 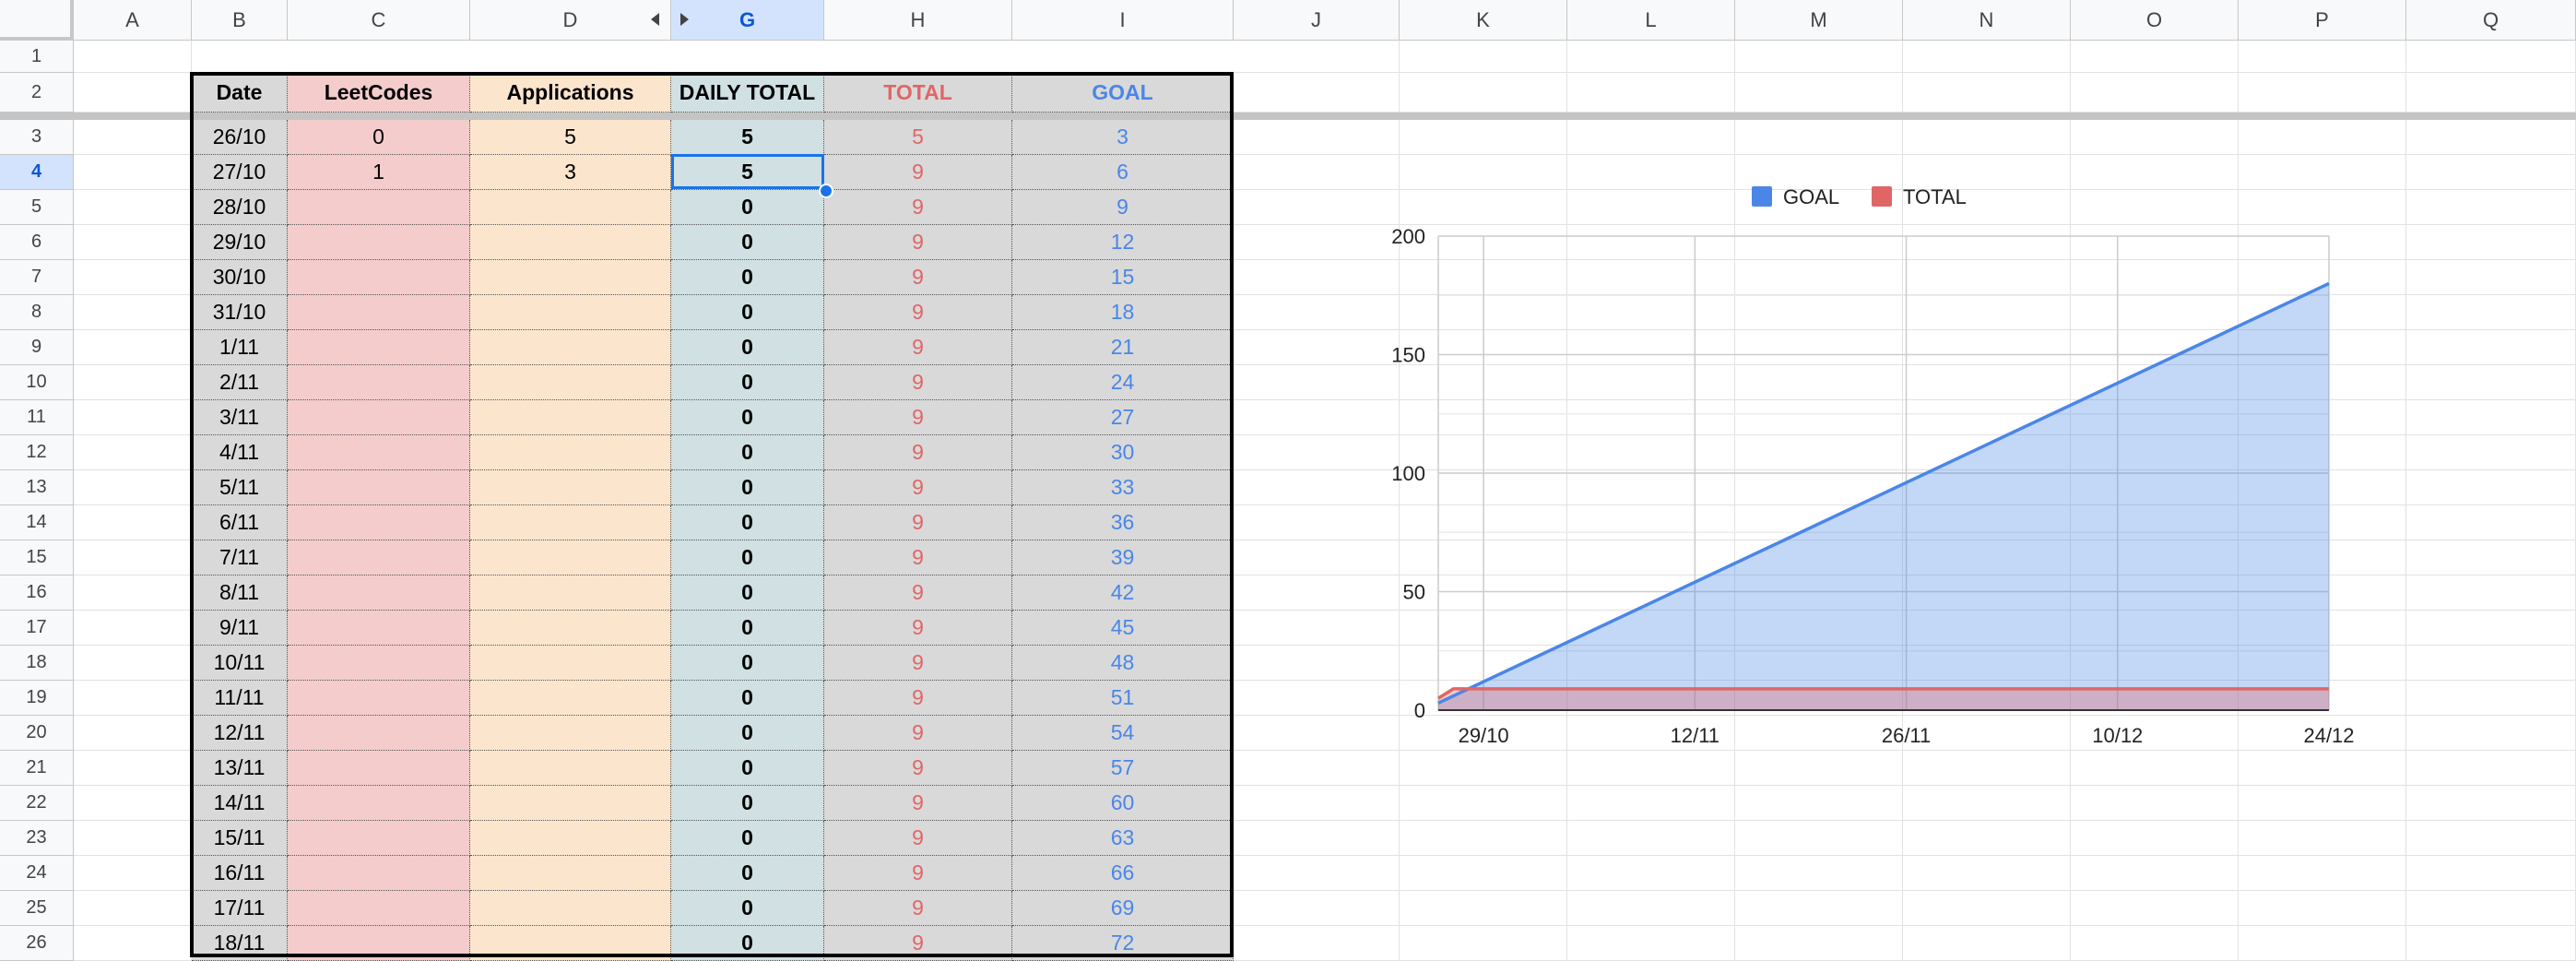 What do you see at coordinates (1288, 116) in the screenshot?
I see `frozen-rows-divider` at bounding box center [1288, 116].